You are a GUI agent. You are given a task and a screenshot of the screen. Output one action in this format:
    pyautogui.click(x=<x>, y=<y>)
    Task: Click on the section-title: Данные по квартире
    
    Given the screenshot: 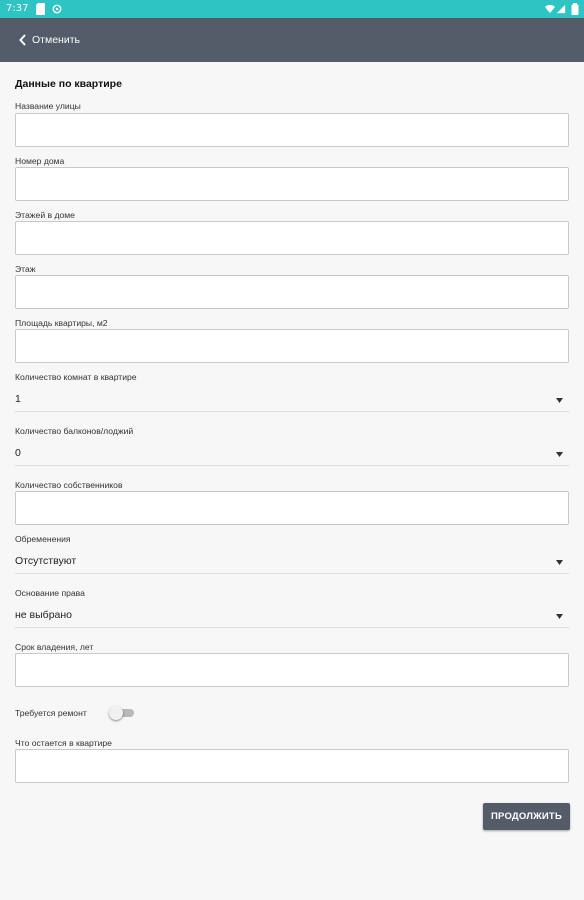 What is the action you would take?
    pyautogui.click(x=68, y=84)
    